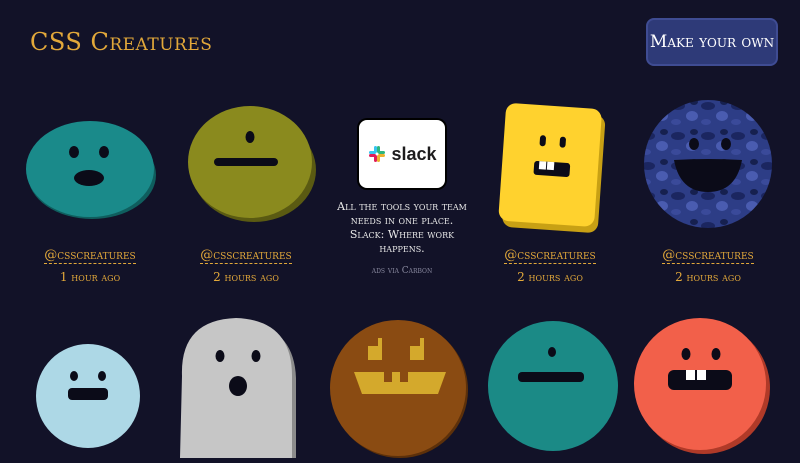 This screenshot has height=463, width=800. I want to click on page-title: CSS Creatures, so click(121, 42).